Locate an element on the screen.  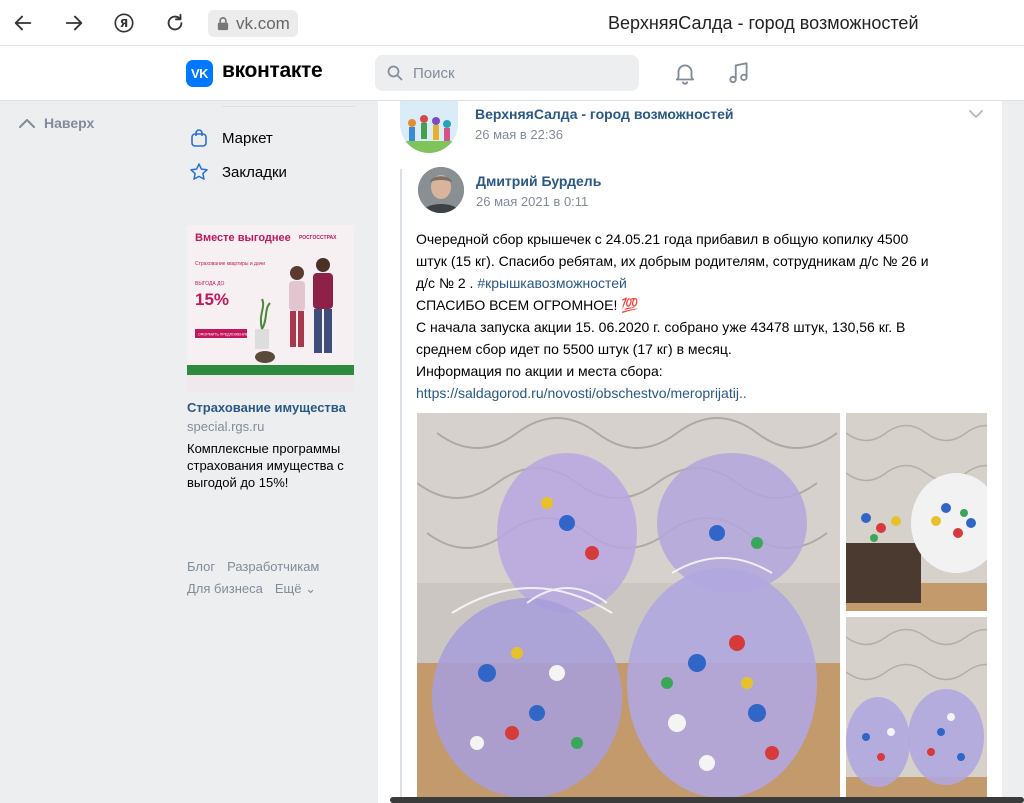
bell-icon is located at coordinates (685, 73).